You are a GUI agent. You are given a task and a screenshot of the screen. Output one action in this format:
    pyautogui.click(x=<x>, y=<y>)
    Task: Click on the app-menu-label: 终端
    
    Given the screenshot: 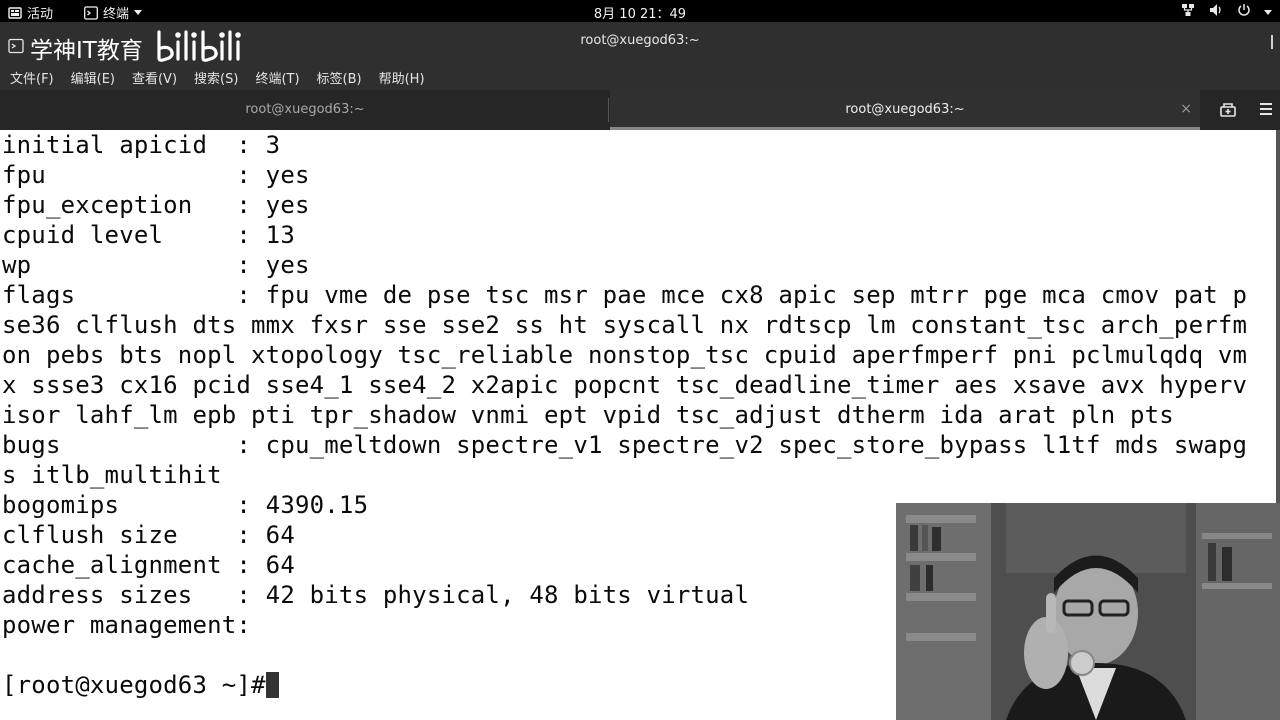 What is the action you would take?
    pyautogui.click(x=116, y=14)
    